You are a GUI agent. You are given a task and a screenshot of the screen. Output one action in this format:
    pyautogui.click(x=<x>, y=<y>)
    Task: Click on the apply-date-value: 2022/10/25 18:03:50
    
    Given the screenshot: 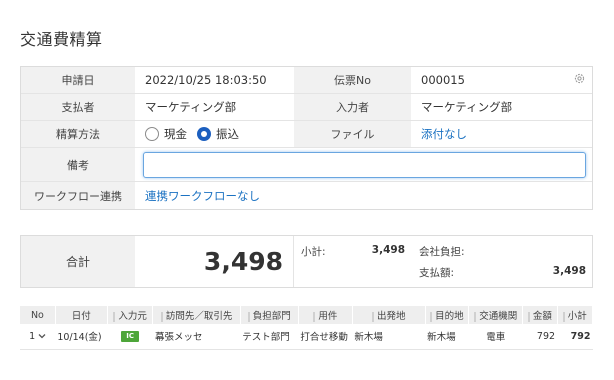 What is the action you would take?
    pyautogui.click(x=206, y=80)
    